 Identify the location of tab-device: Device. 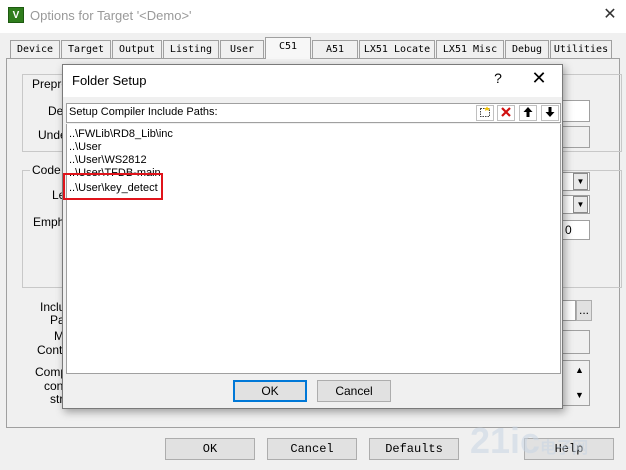
(35, 49).